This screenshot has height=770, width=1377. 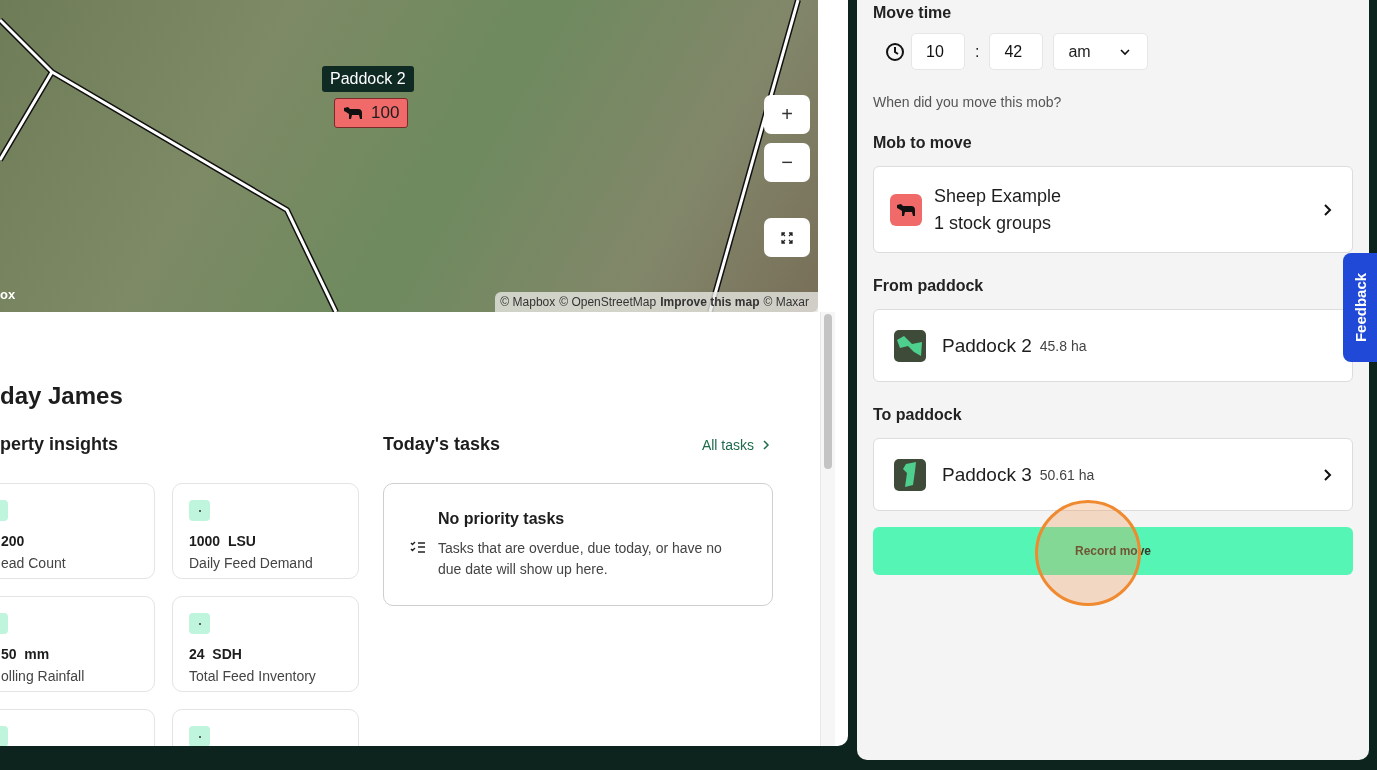 I want to click on field-label: Move time, so click(x=913, y=13).